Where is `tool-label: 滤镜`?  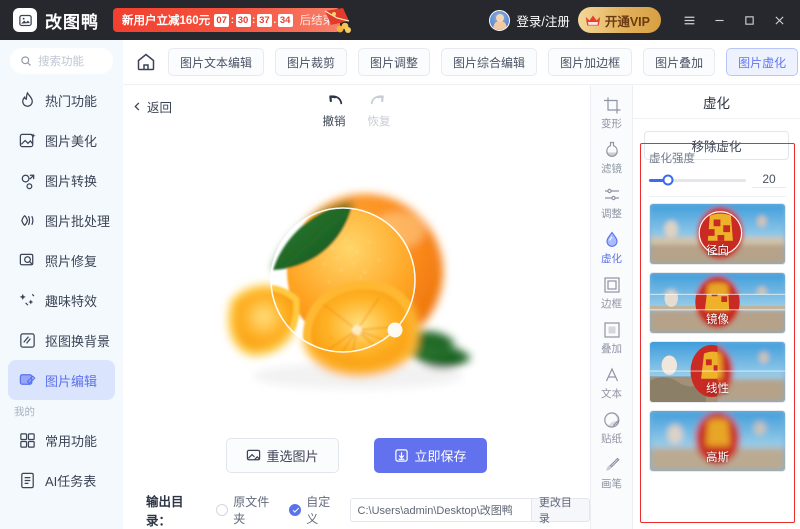
tool-label: 滤镜 is located at coordinates (611, 169).